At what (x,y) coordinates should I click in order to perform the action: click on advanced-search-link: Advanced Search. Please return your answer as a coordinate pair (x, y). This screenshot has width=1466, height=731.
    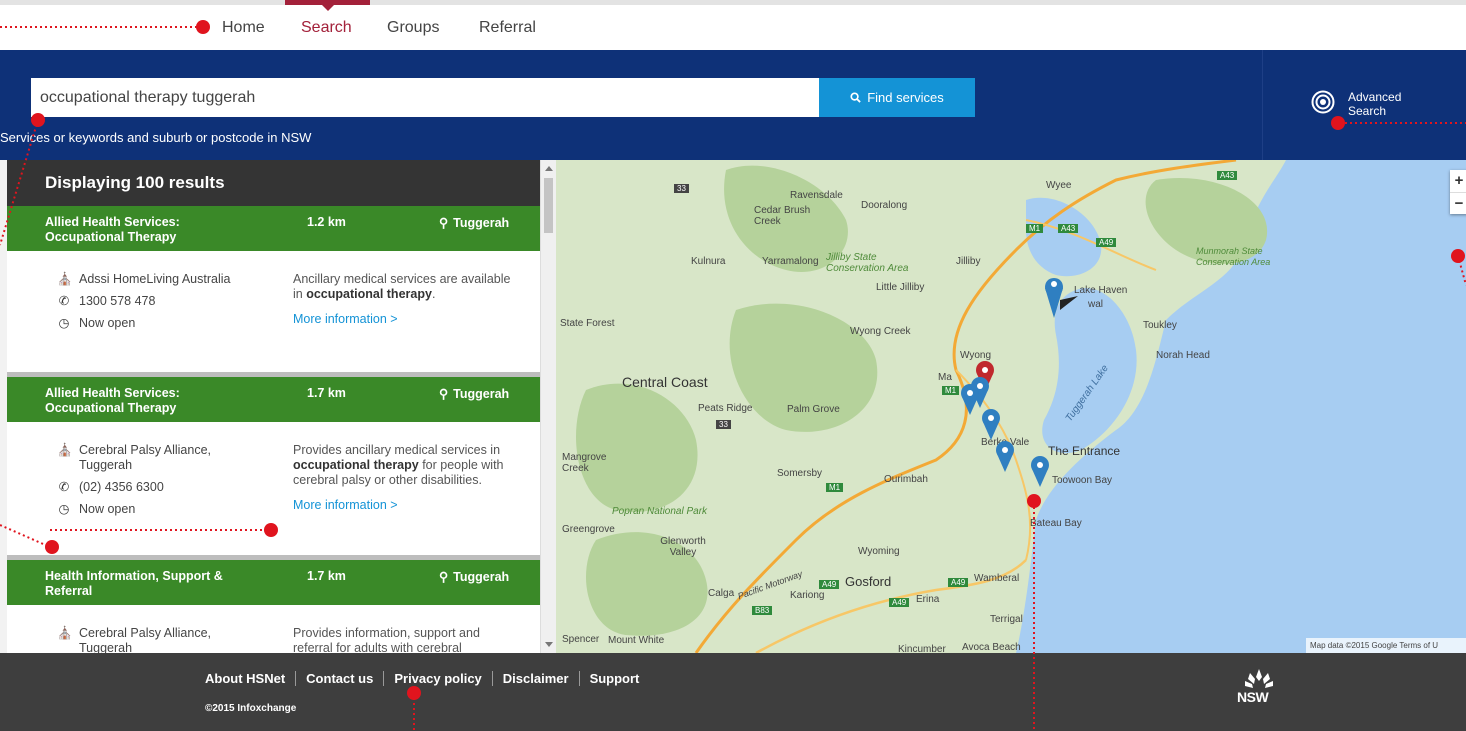
    Looking at the image, I should click on (1364, 105).